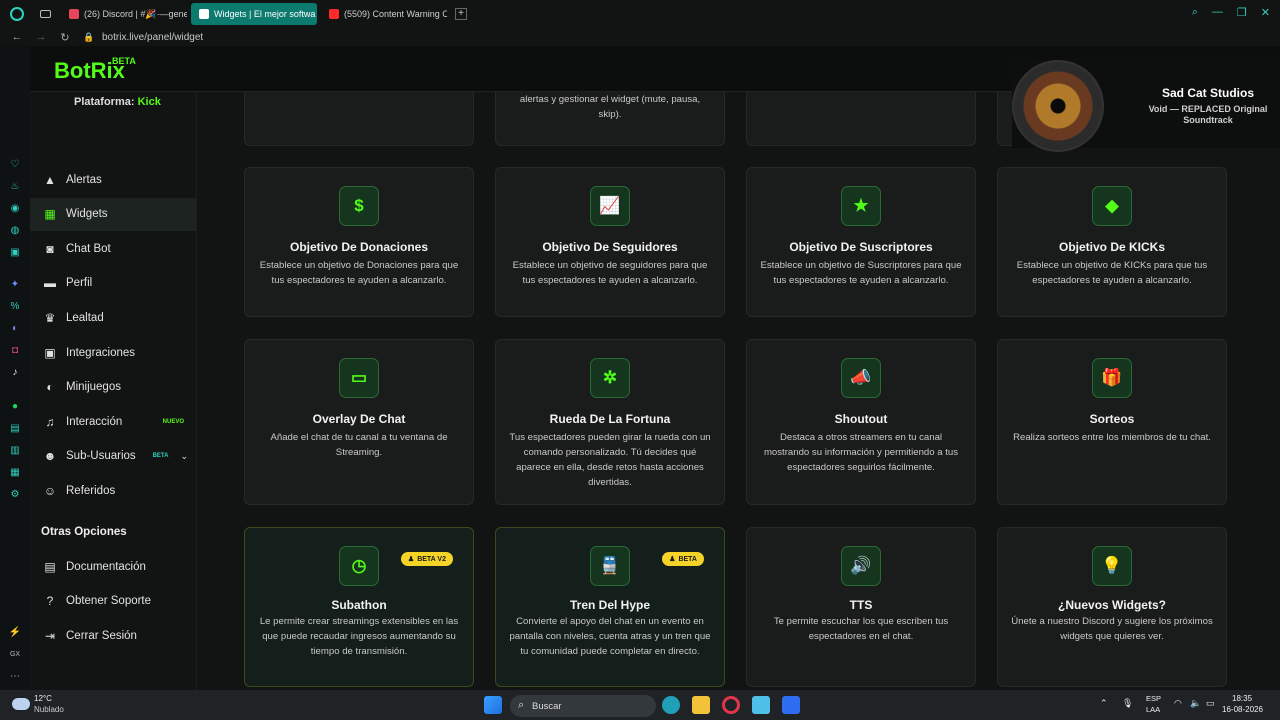 The height and width of the screenshot is (720, 1280). Describe the element at coordinates (1104, 703) in the screenshot. I see `tray-chevron-icon: ⌃` at that location.